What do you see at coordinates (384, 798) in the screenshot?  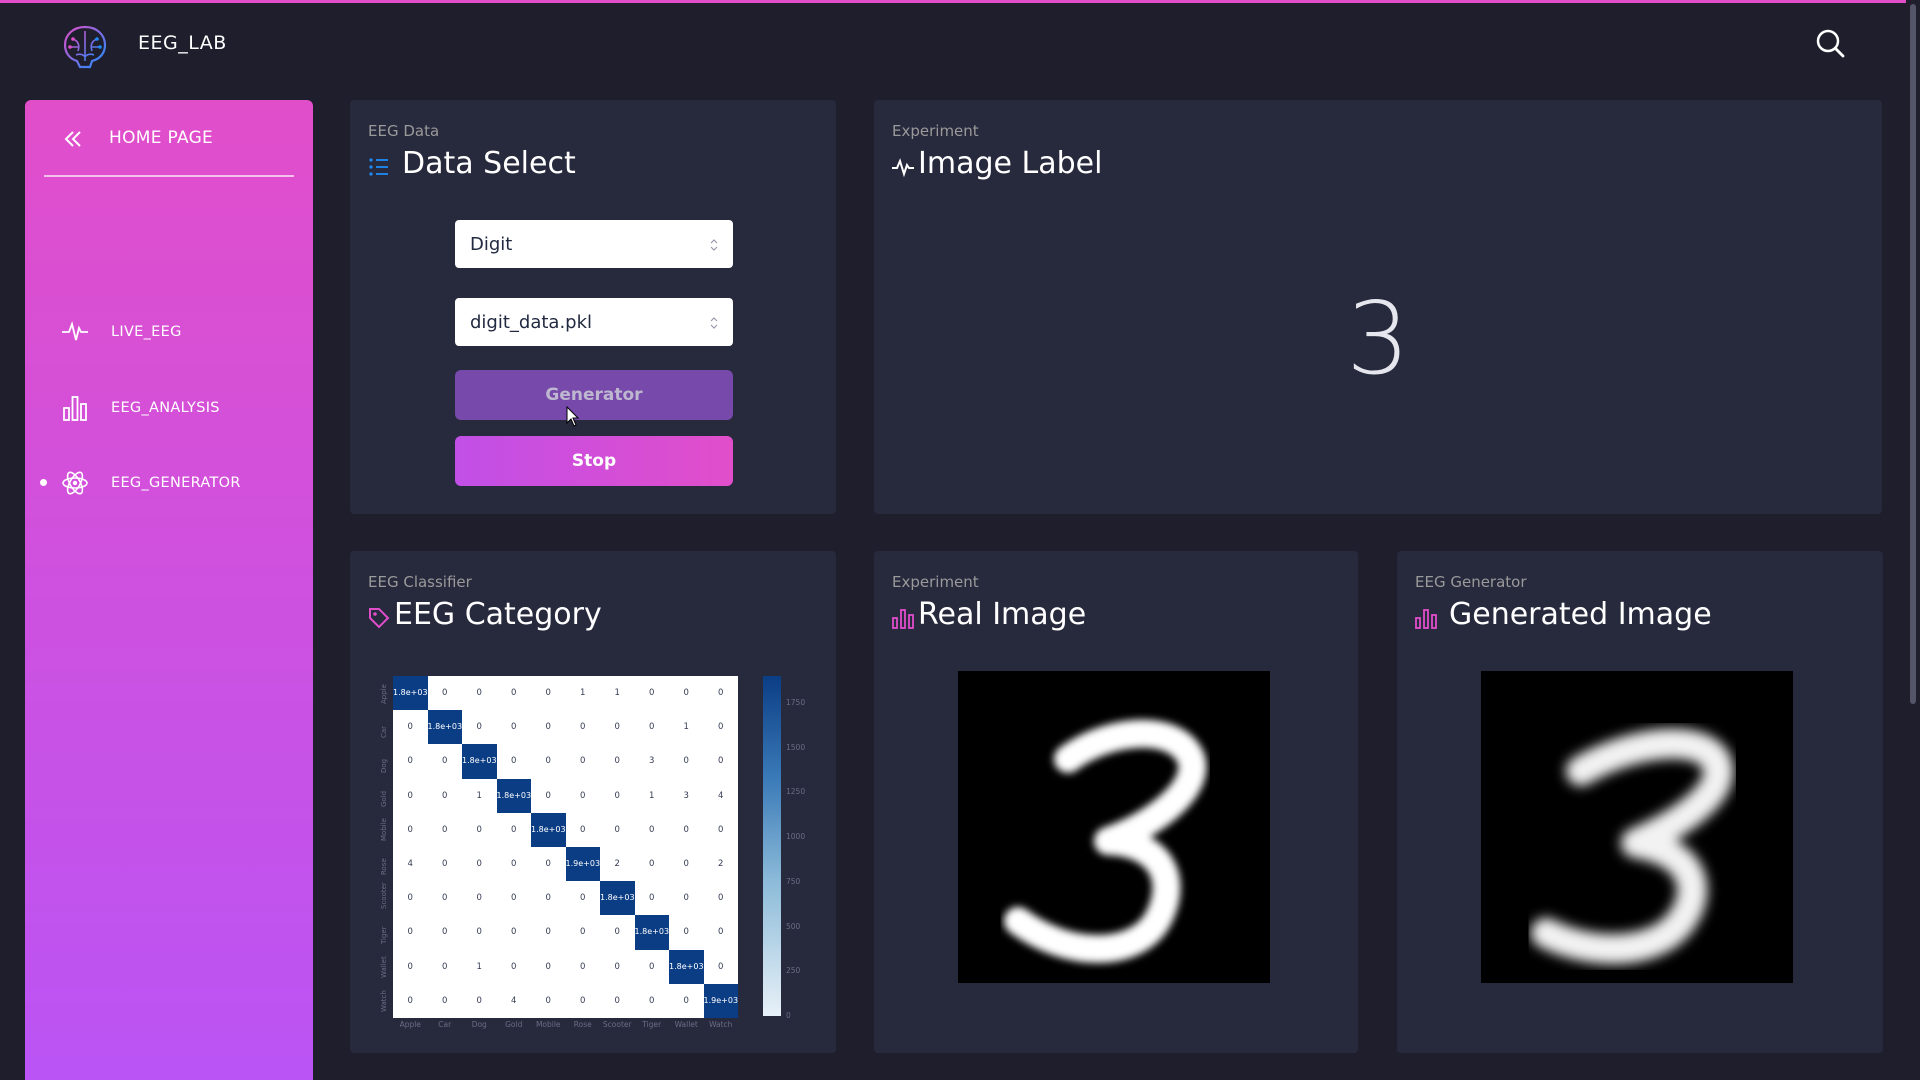 I see `heatmap-y-label: Gold` at bounding box center [384, 798].